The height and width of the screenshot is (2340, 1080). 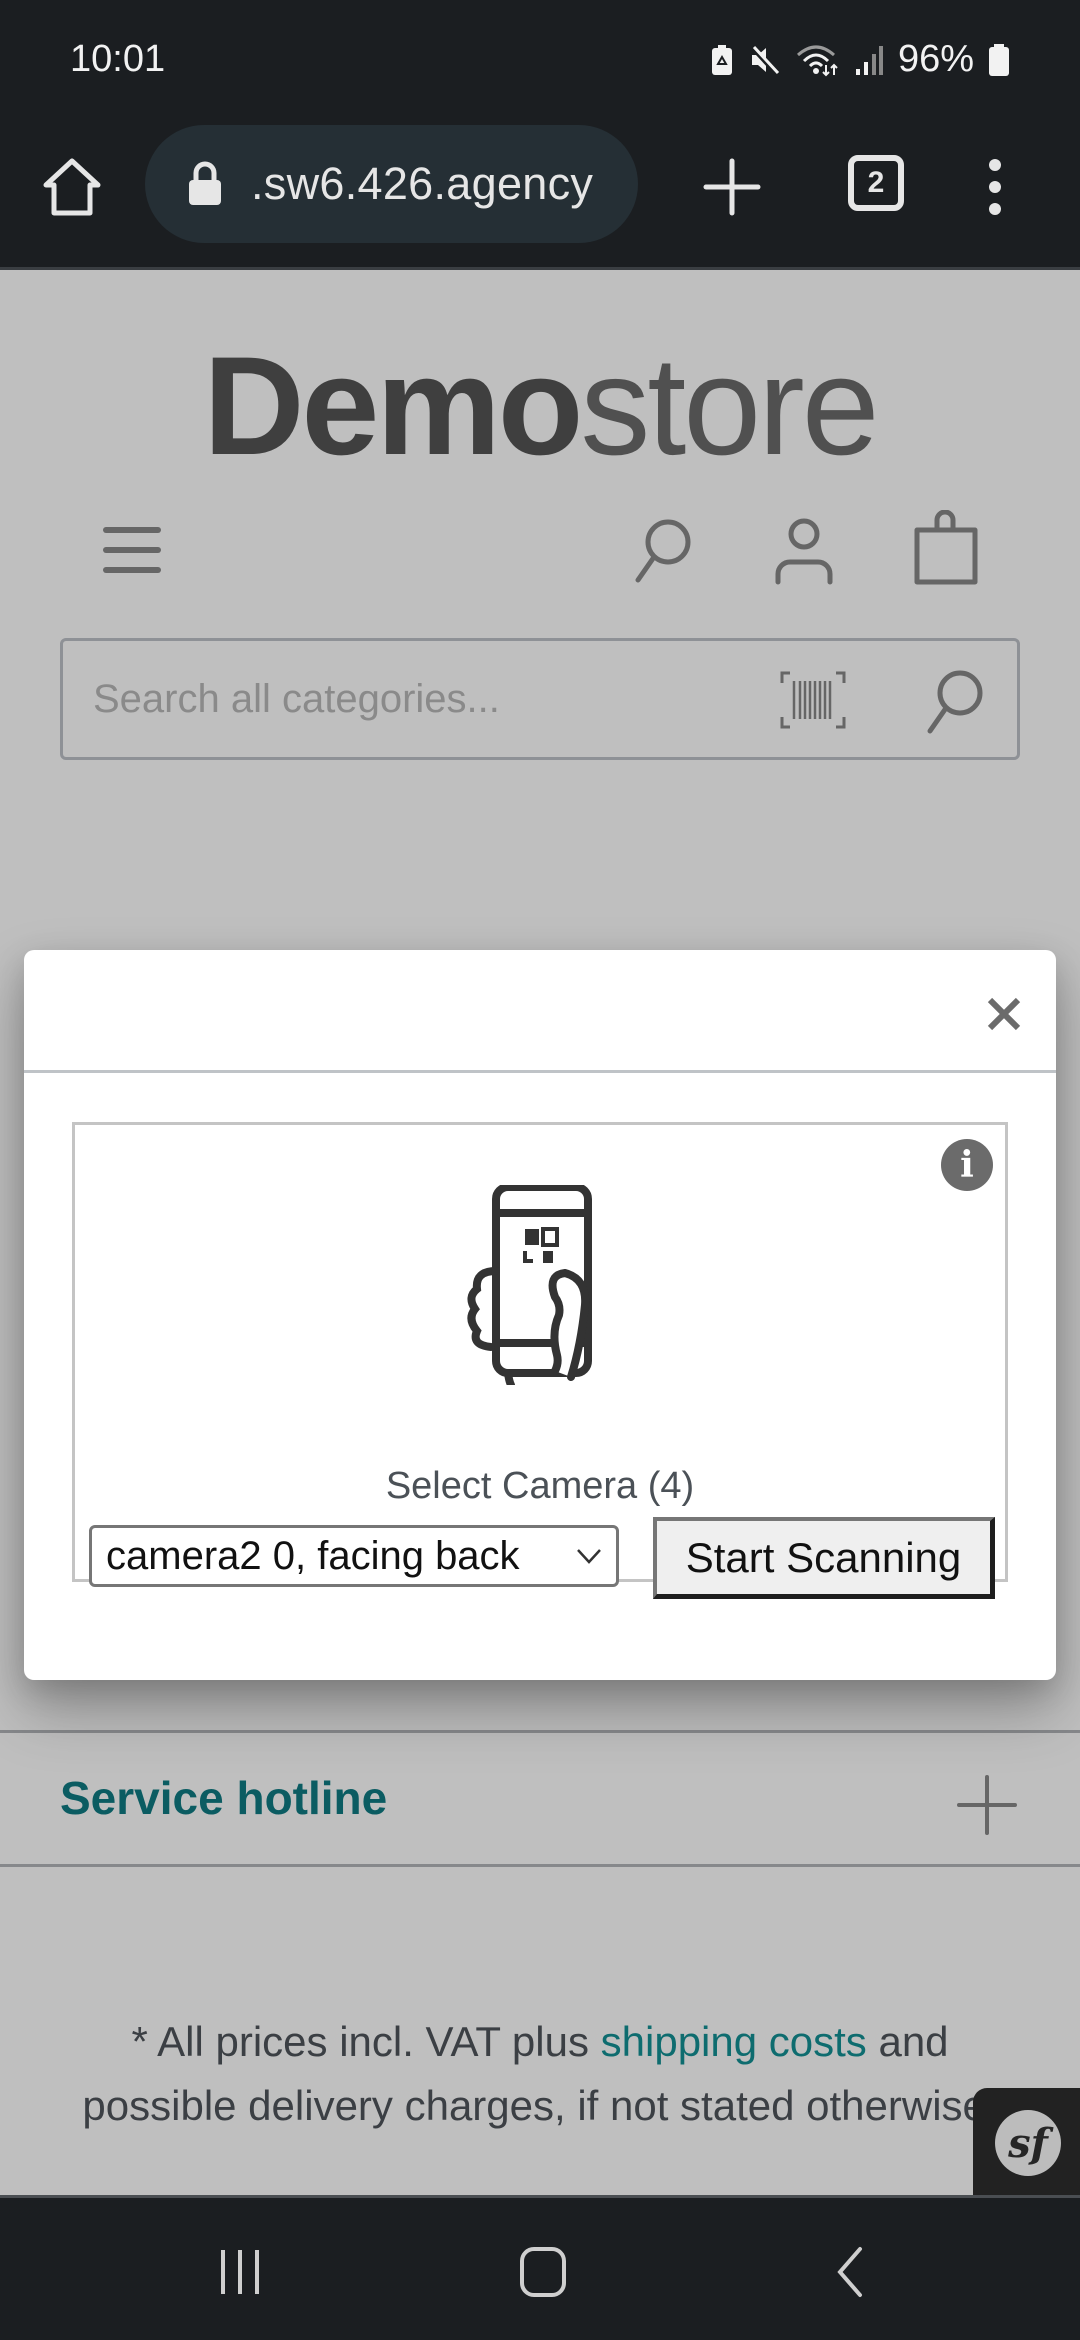 I want to click on tabs-button: 2, so click(x=876, y=183).